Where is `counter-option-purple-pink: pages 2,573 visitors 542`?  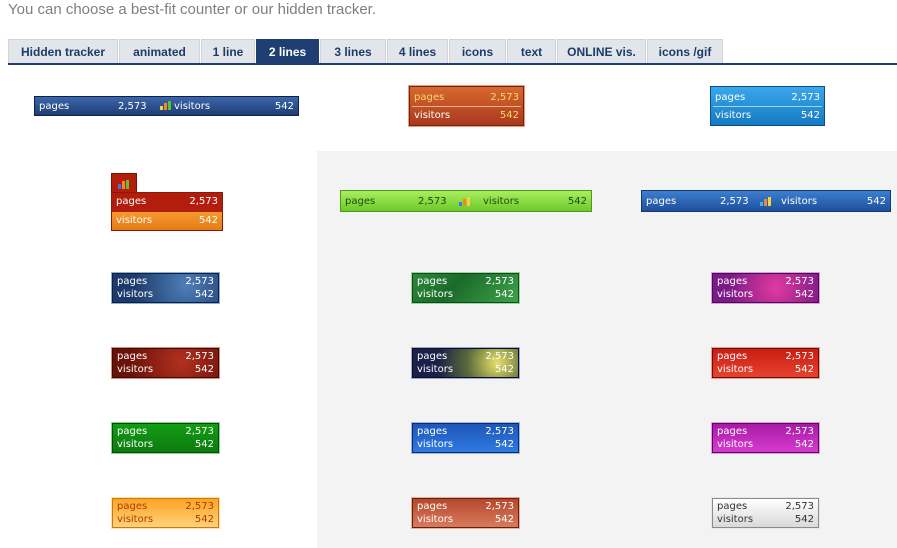 counter-option-purple-pink: pages 2,573 visitors 542 is located at coordinates (765, 288).